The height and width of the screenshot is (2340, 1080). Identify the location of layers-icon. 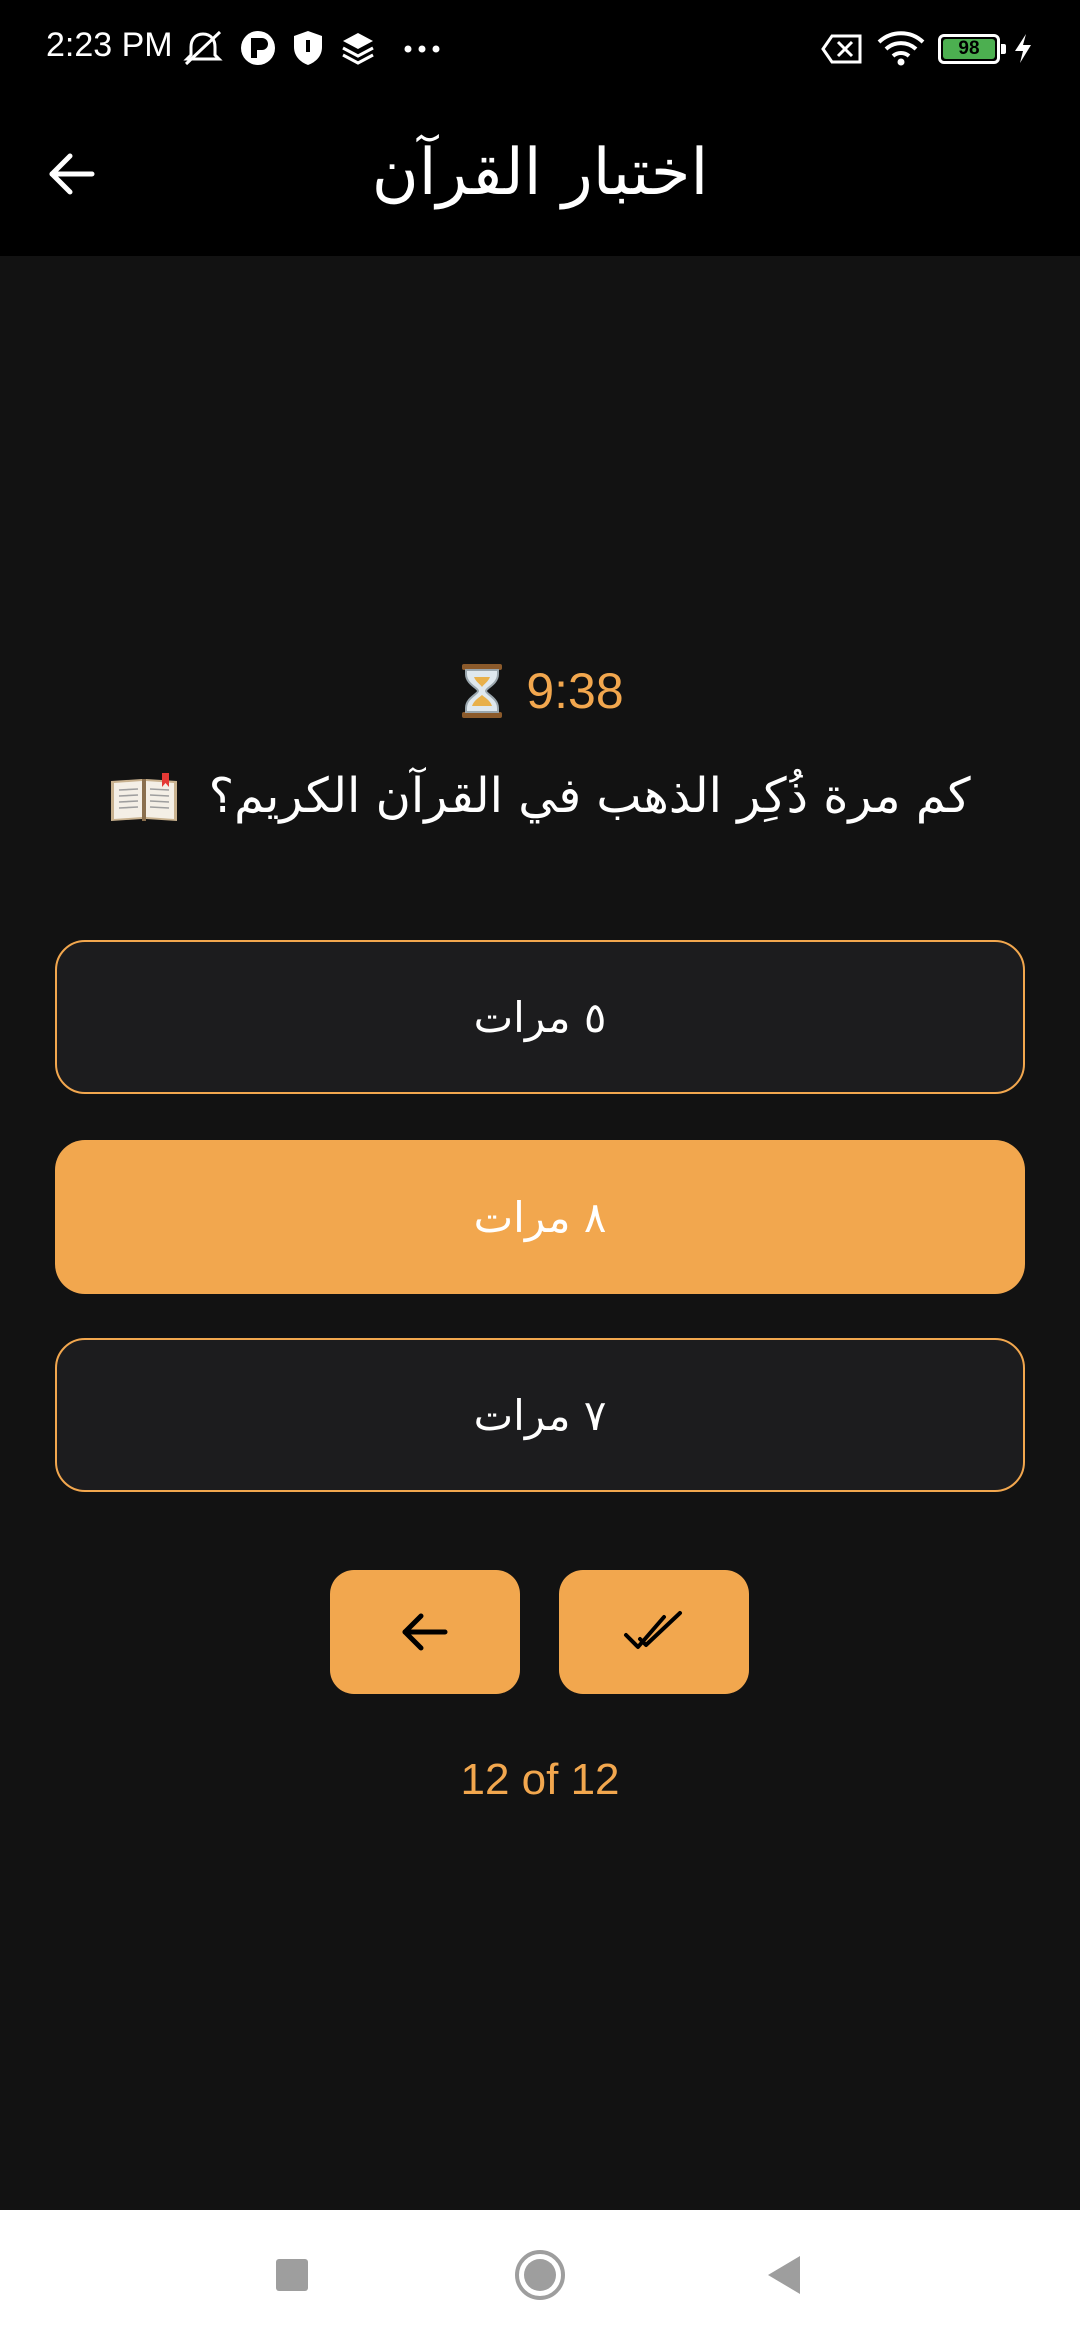
(358, 49).